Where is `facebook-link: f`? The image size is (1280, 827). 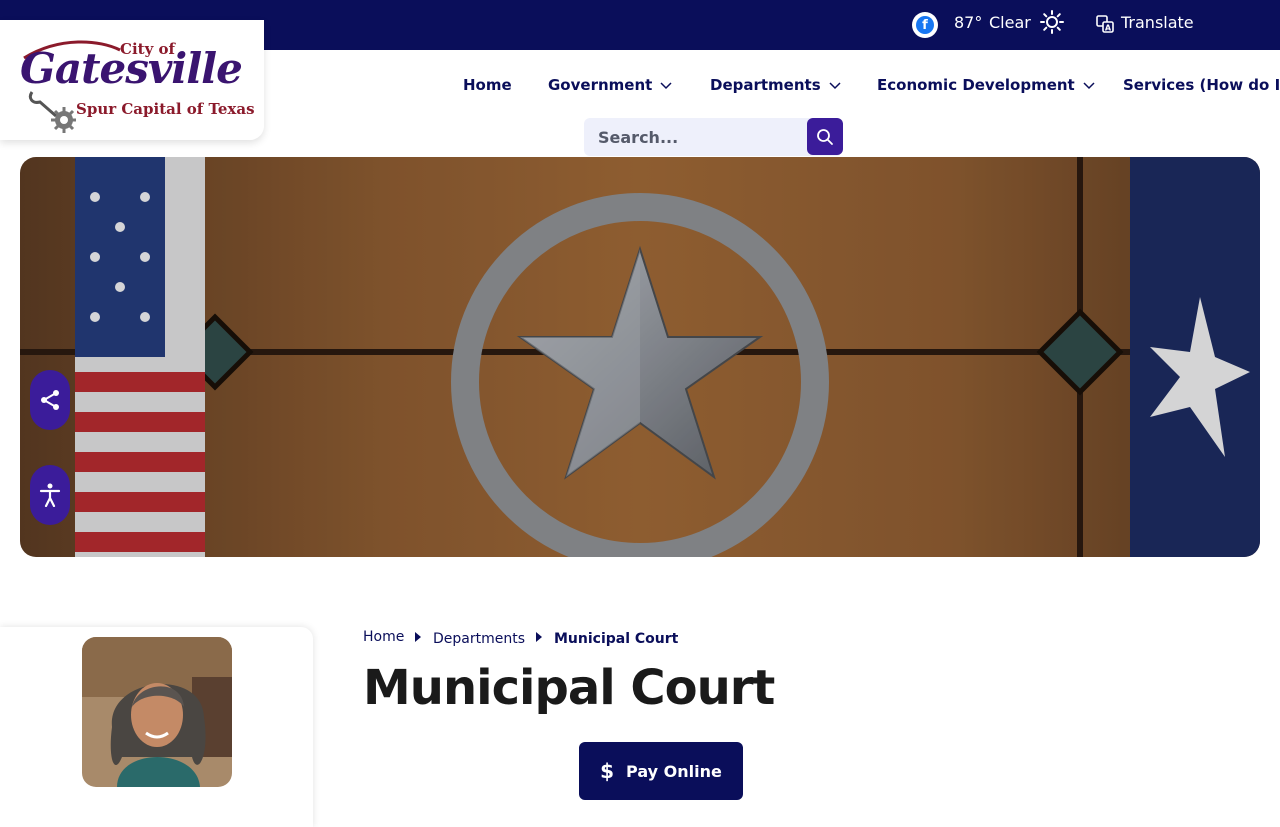
facebook-link: f is located at coordinates (925, 25).